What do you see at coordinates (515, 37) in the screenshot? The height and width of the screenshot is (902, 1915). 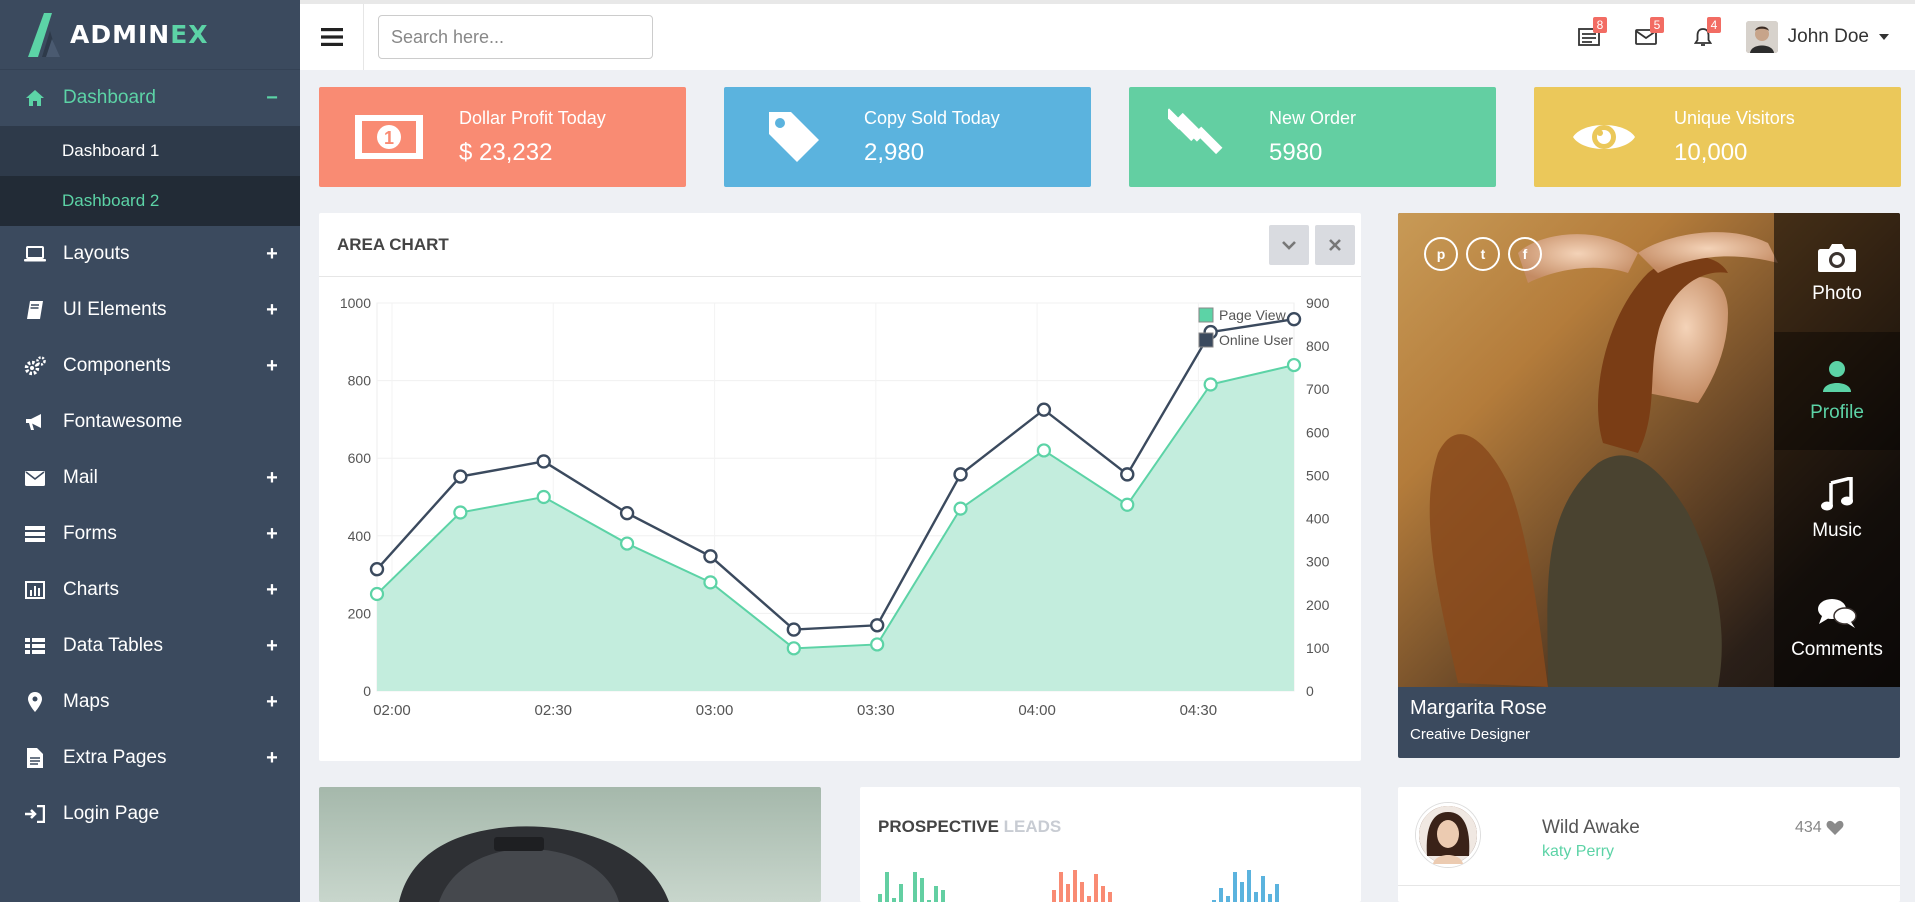 I see `search-input` at bounding box center [515, 37].